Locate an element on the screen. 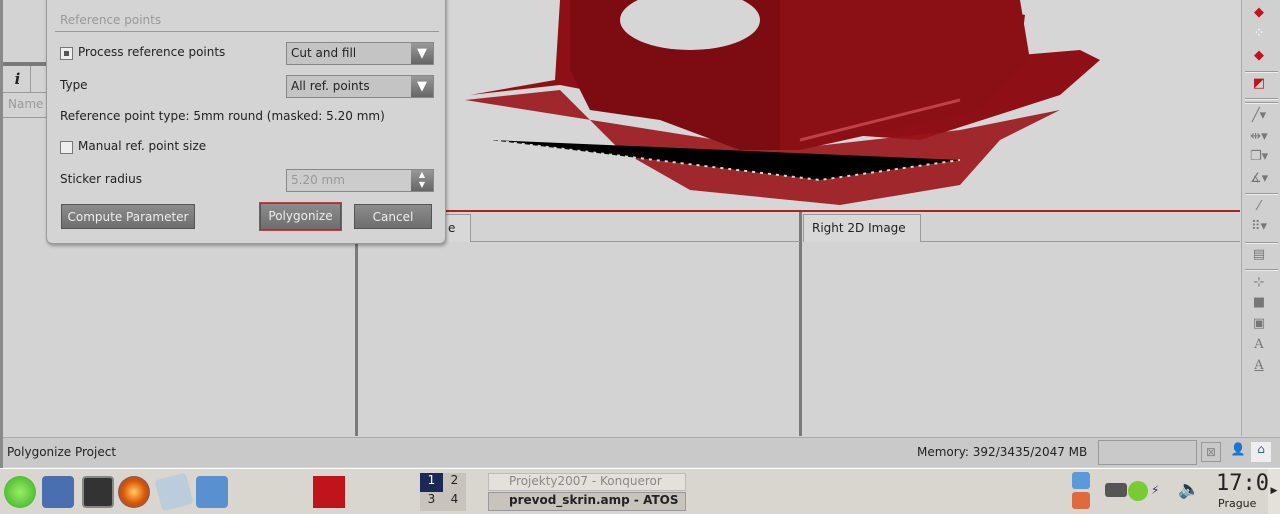  process-ref-points-label: Process reference points is located at coordinates (152, 52).